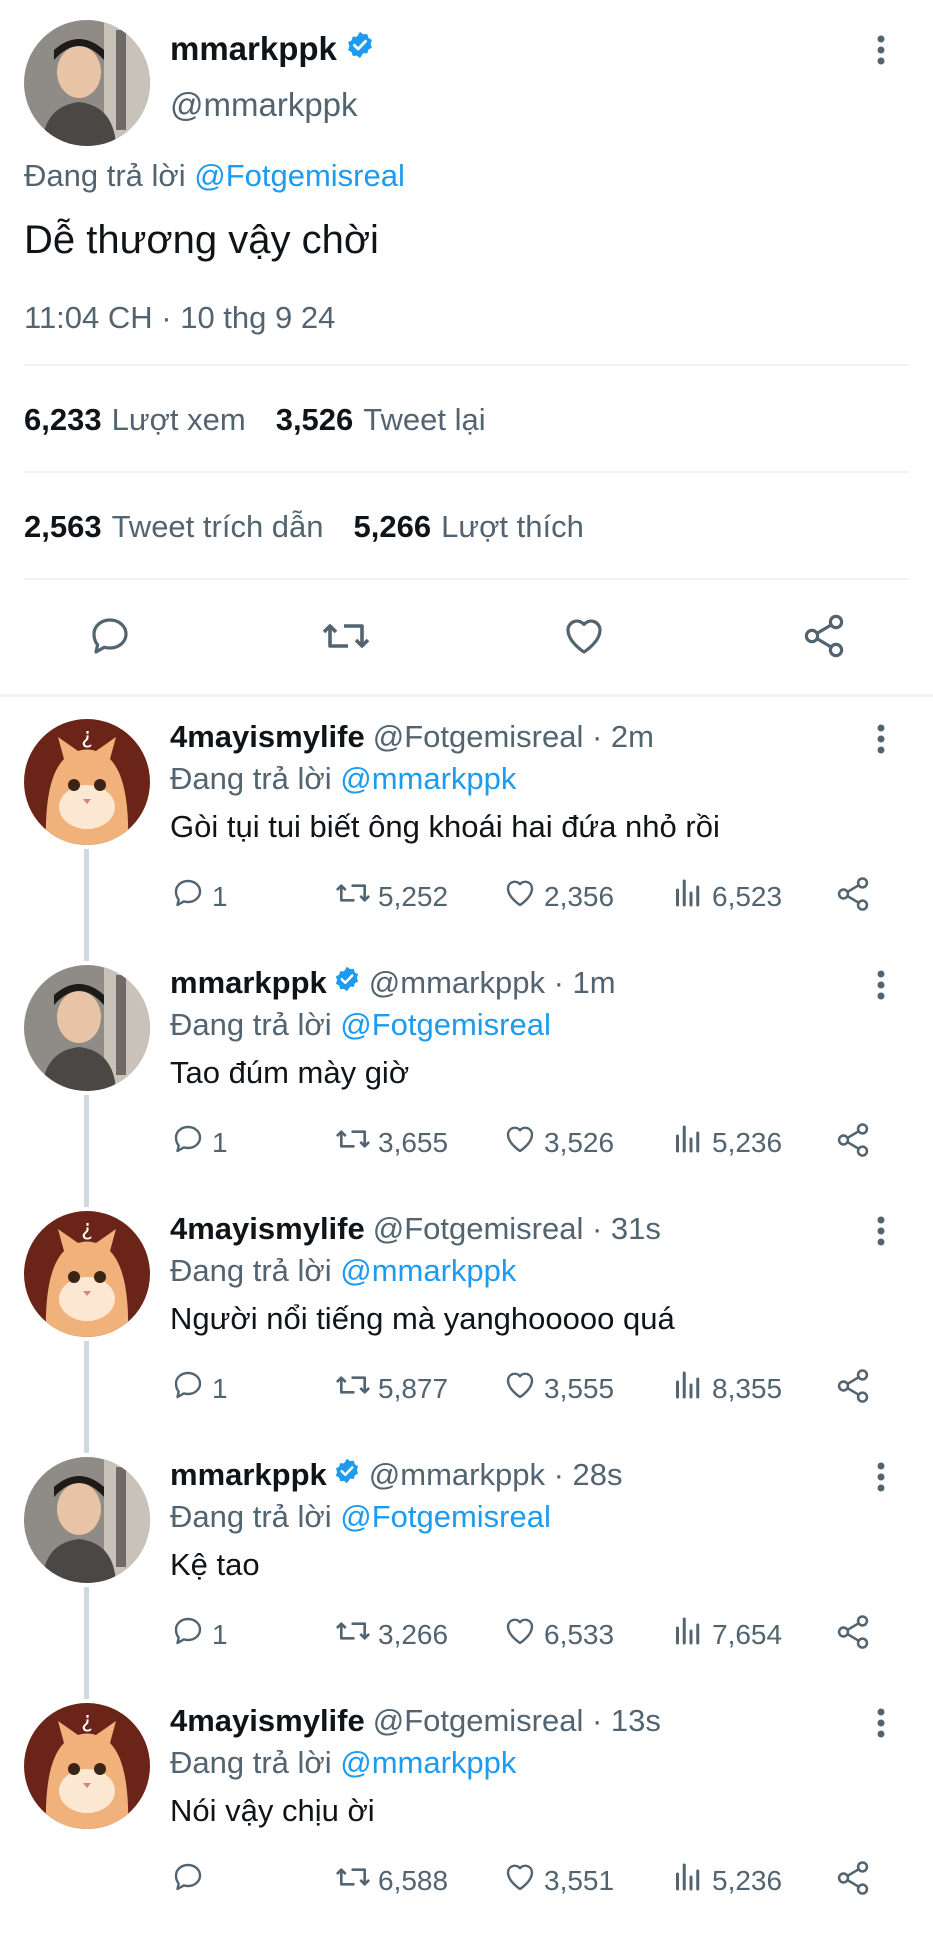 The height and width of the screenshot is (1936, 933). Describe the element at coordinates (391, 896) in the screenshot. I see `retweet-button: 5,252` at that location.